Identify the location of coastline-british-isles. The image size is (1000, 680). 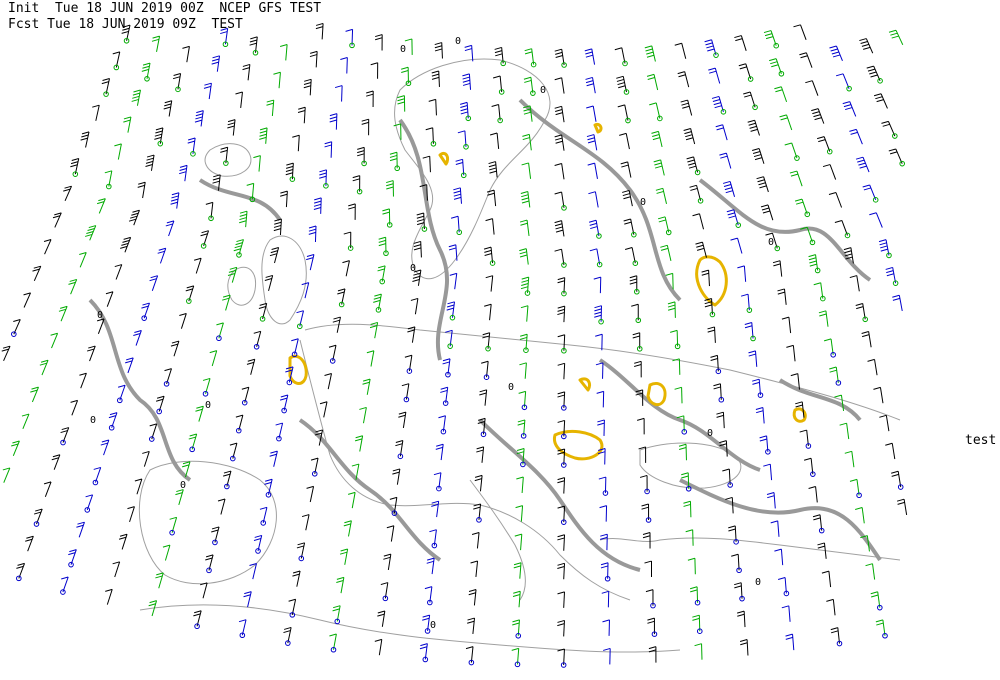
(284, 280).